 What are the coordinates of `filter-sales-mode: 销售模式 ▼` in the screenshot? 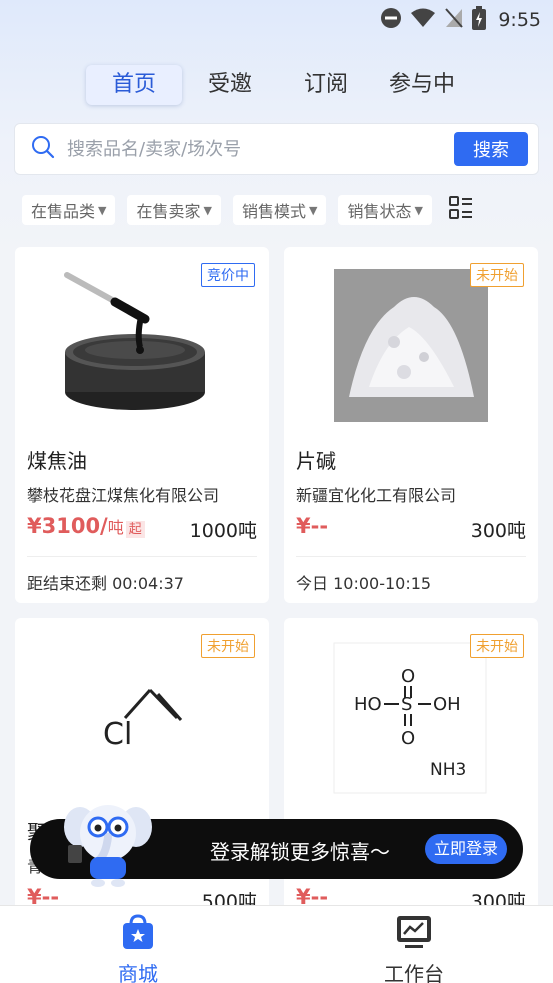 It's located at (279, 210).